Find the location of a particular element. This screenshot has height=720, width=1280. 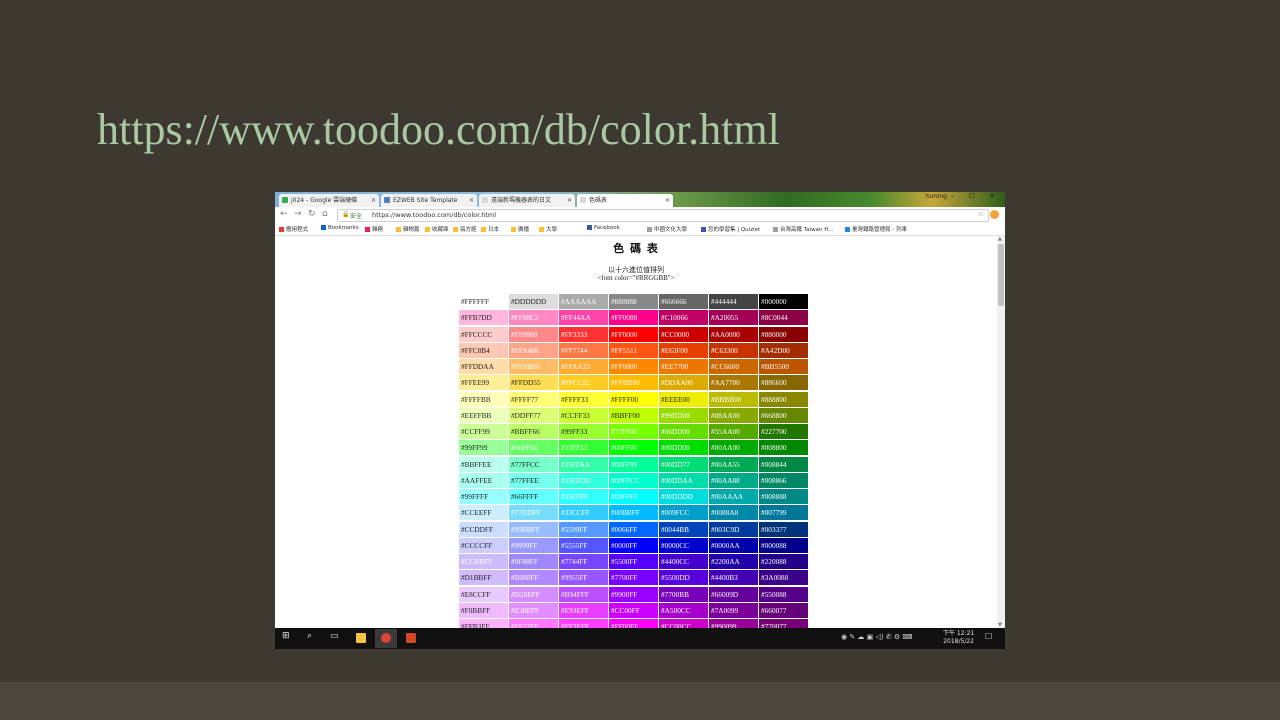

color-cell: #CC00FF is located at coordinates (633, 610).